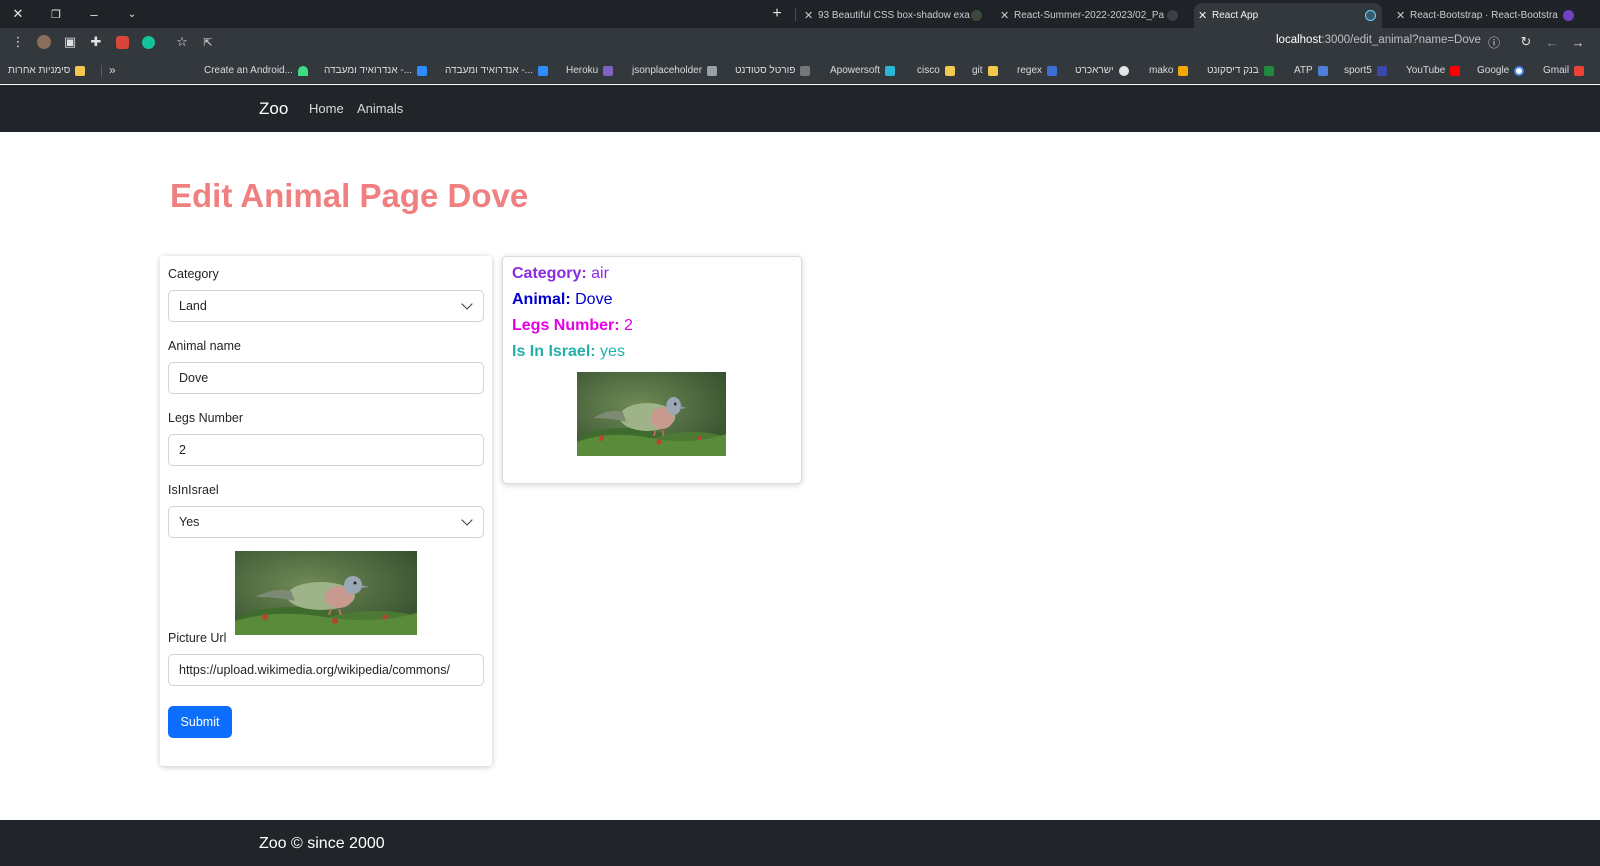 Image resolution: width=1600 pixels, height=866 pixels. What do you see at coordinates (712, 70) in the screenshot?
I see `jsonplaceholder-icon` at bounding box center [712, 70].